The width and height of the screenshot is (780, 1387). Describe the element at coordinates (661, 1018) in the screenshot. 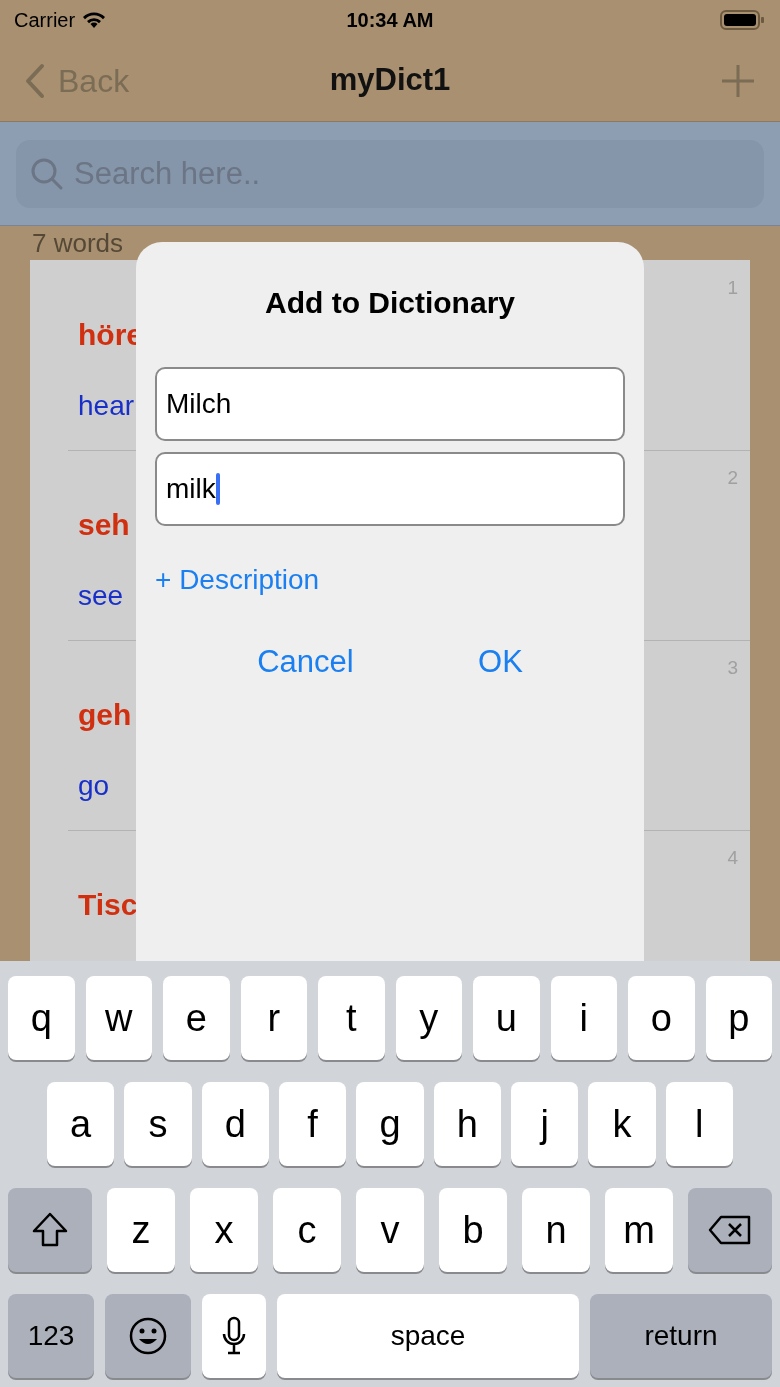

I see `letter-key: o` at that location.